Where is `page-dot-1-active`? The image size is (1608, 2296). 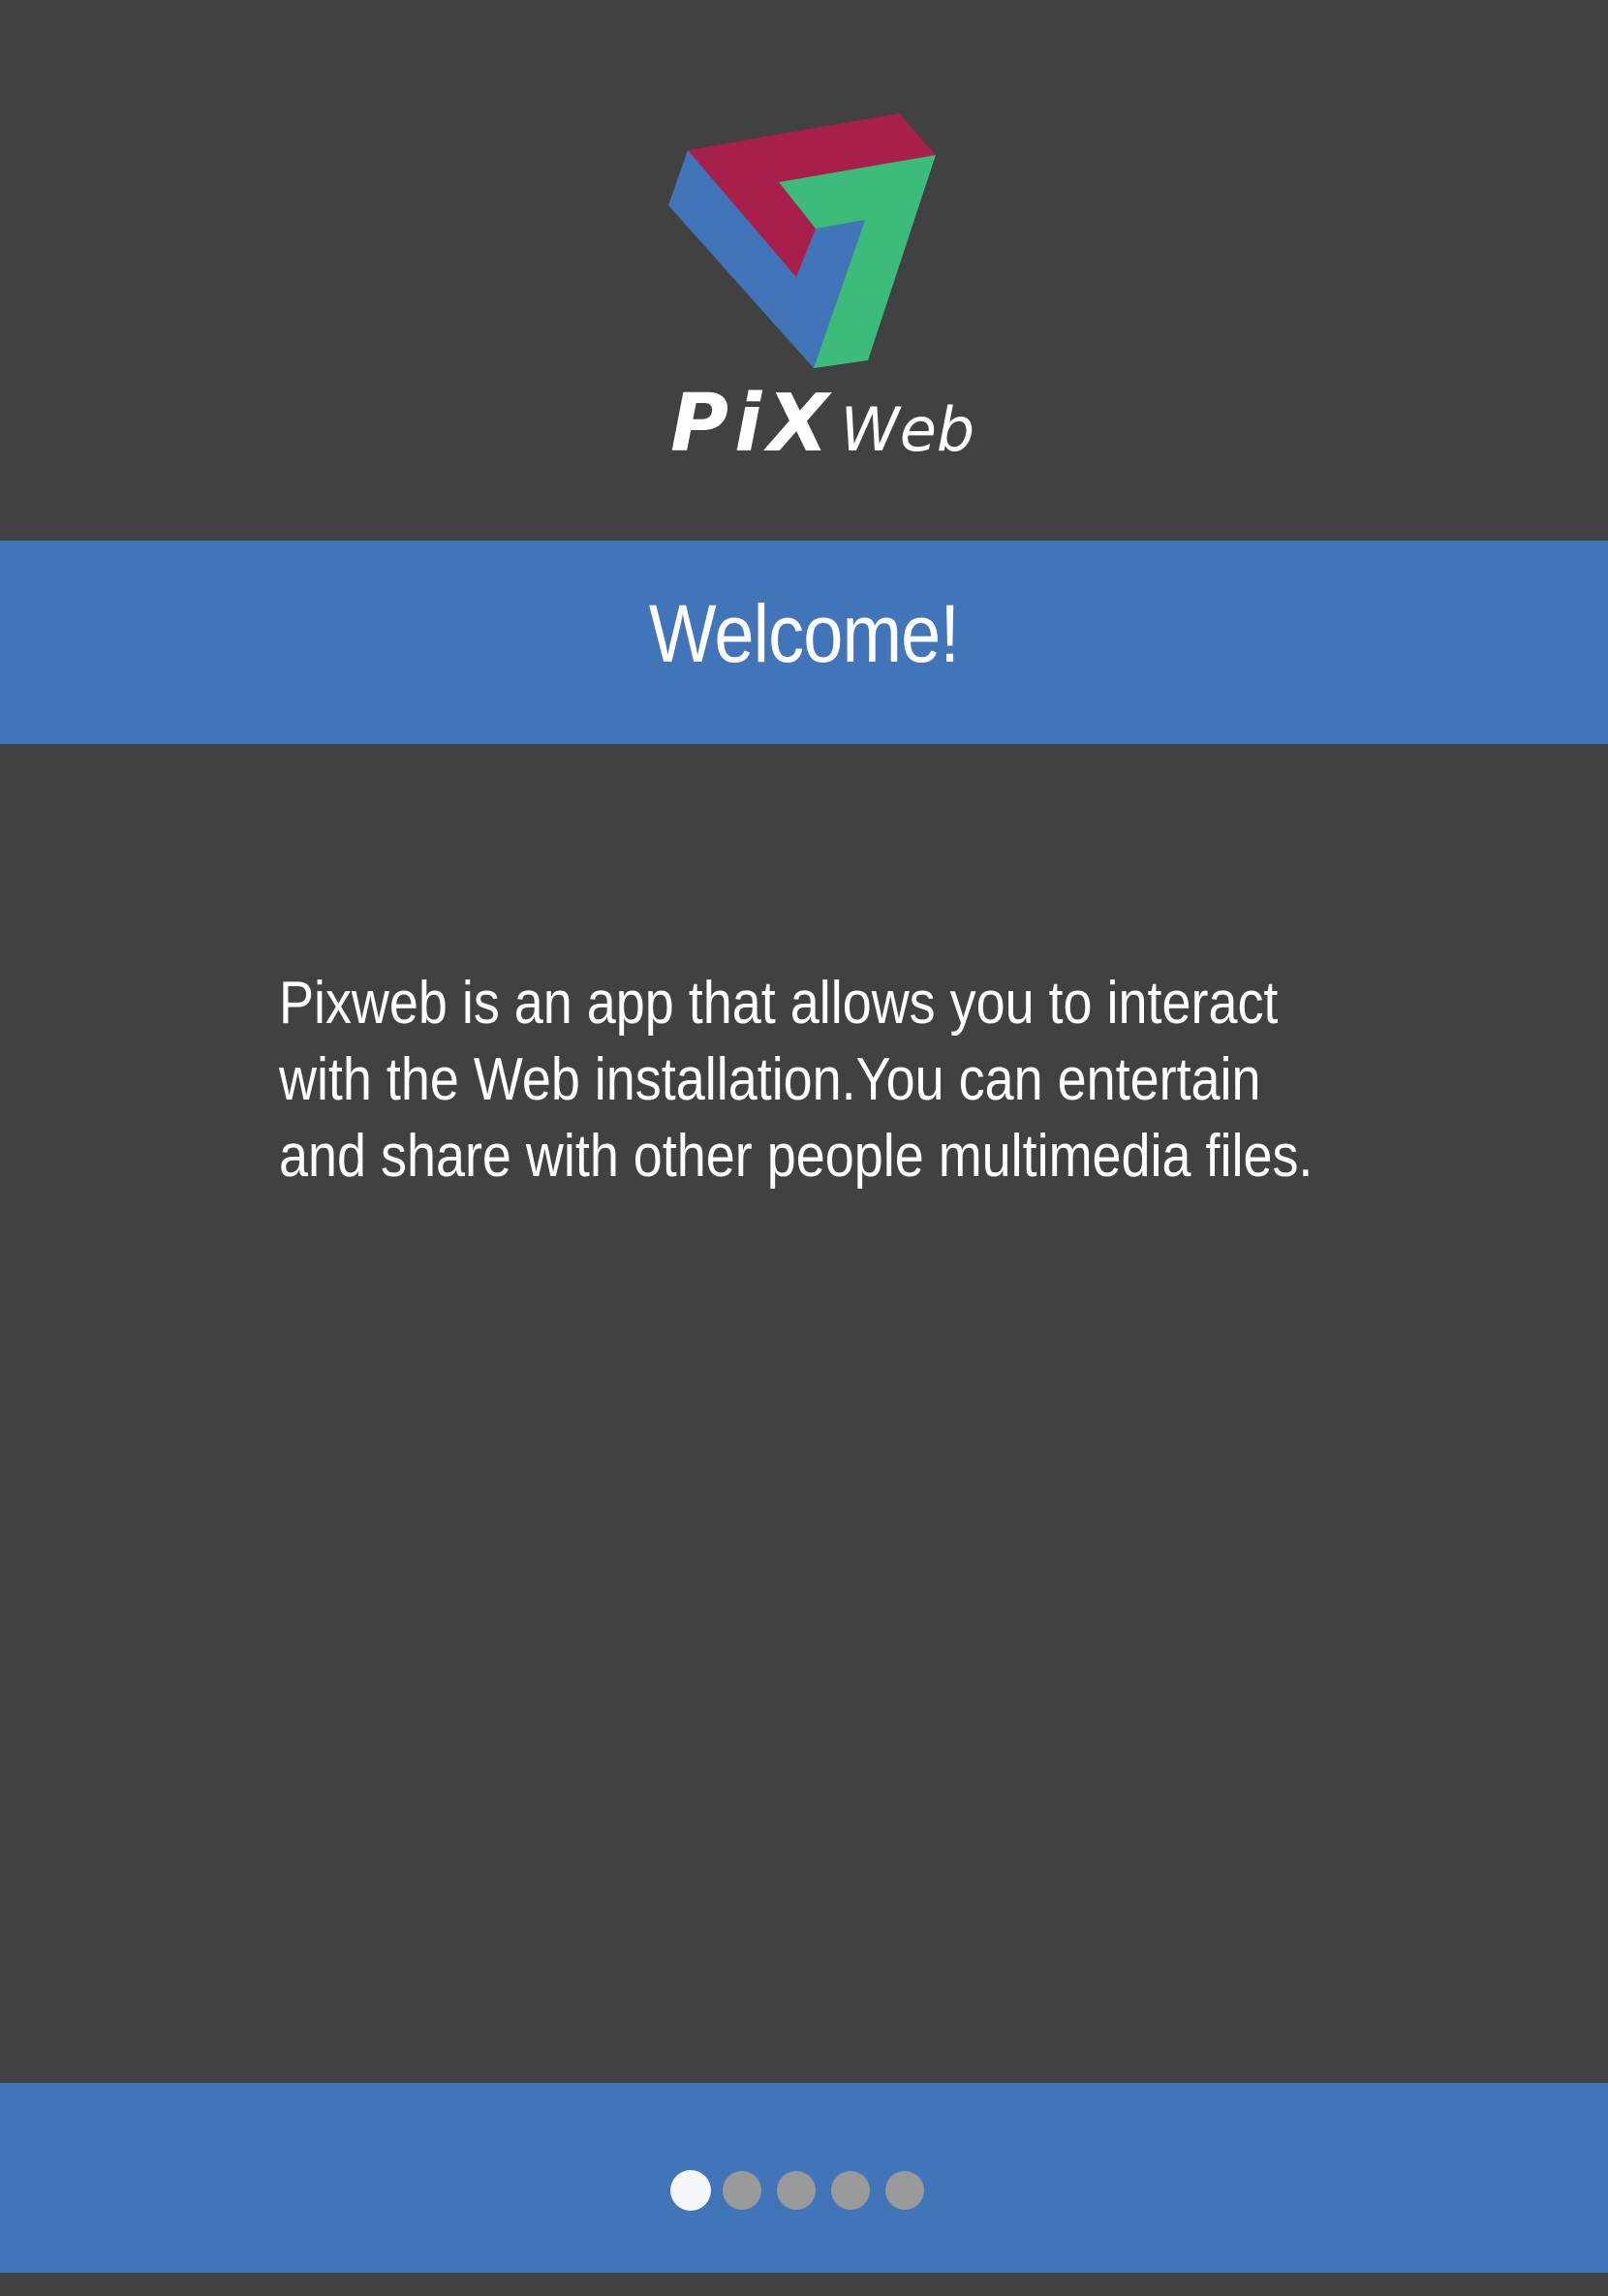 page-dot-1-active is located at coordinates (690, 2190).